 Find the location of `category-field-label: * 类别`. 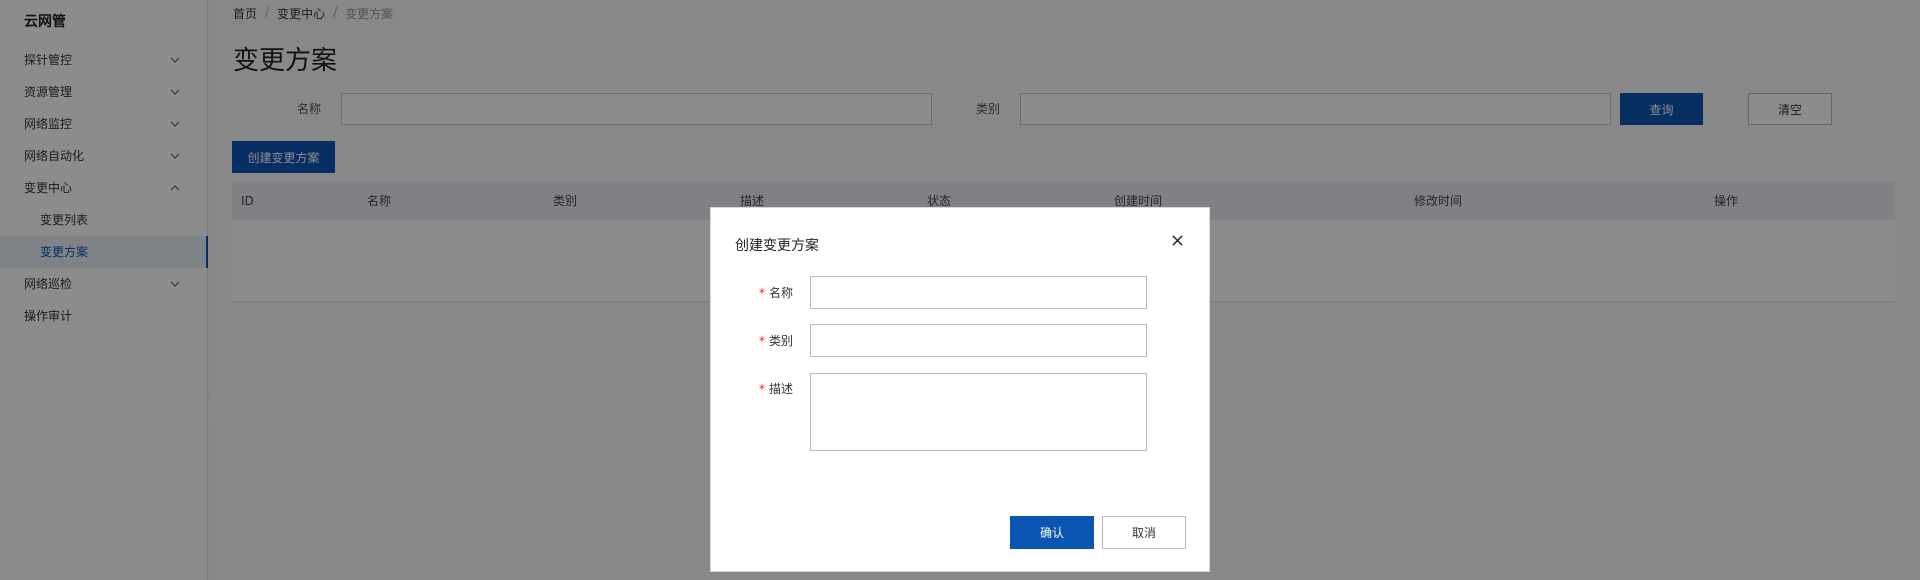

category-field-label: * 类别 is located at coordinates (776, 340).